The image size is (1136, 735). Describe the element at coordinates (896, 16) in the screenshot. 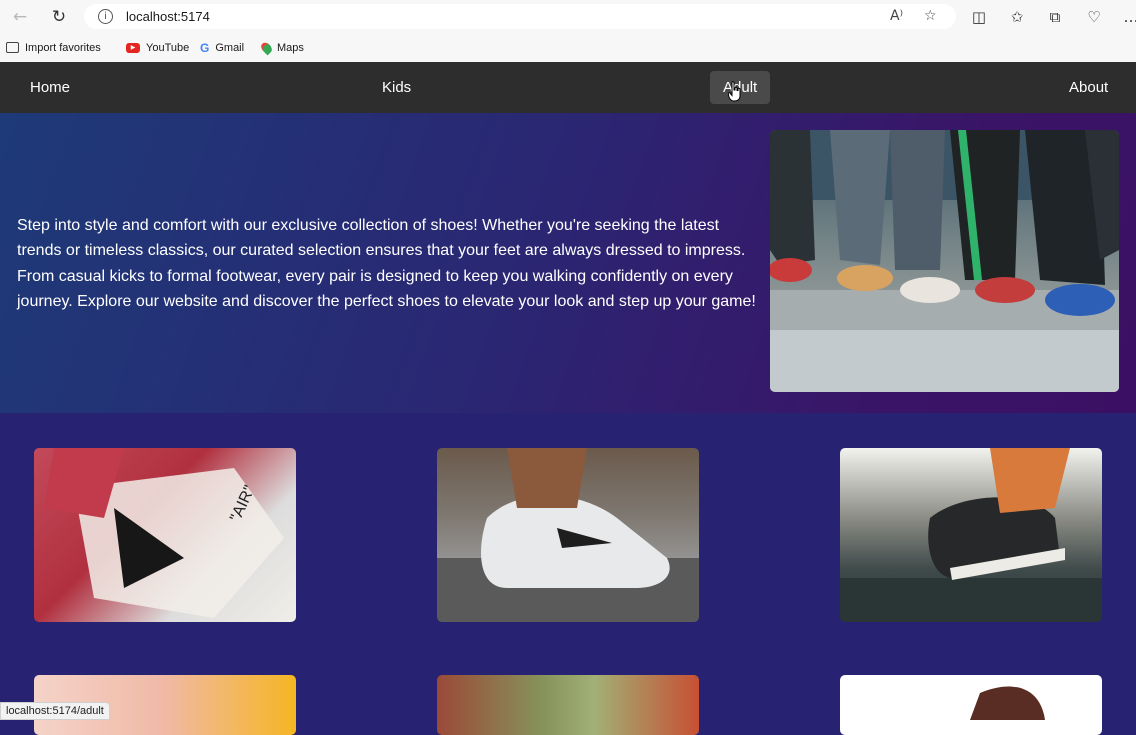

I see `read-aloud-icon: A⁾` at that location.